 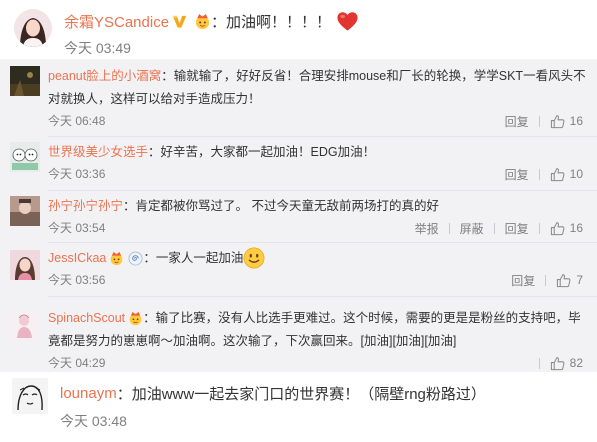 I want to click on reply-time: 今天 06:48, so click(x=77, y=121).